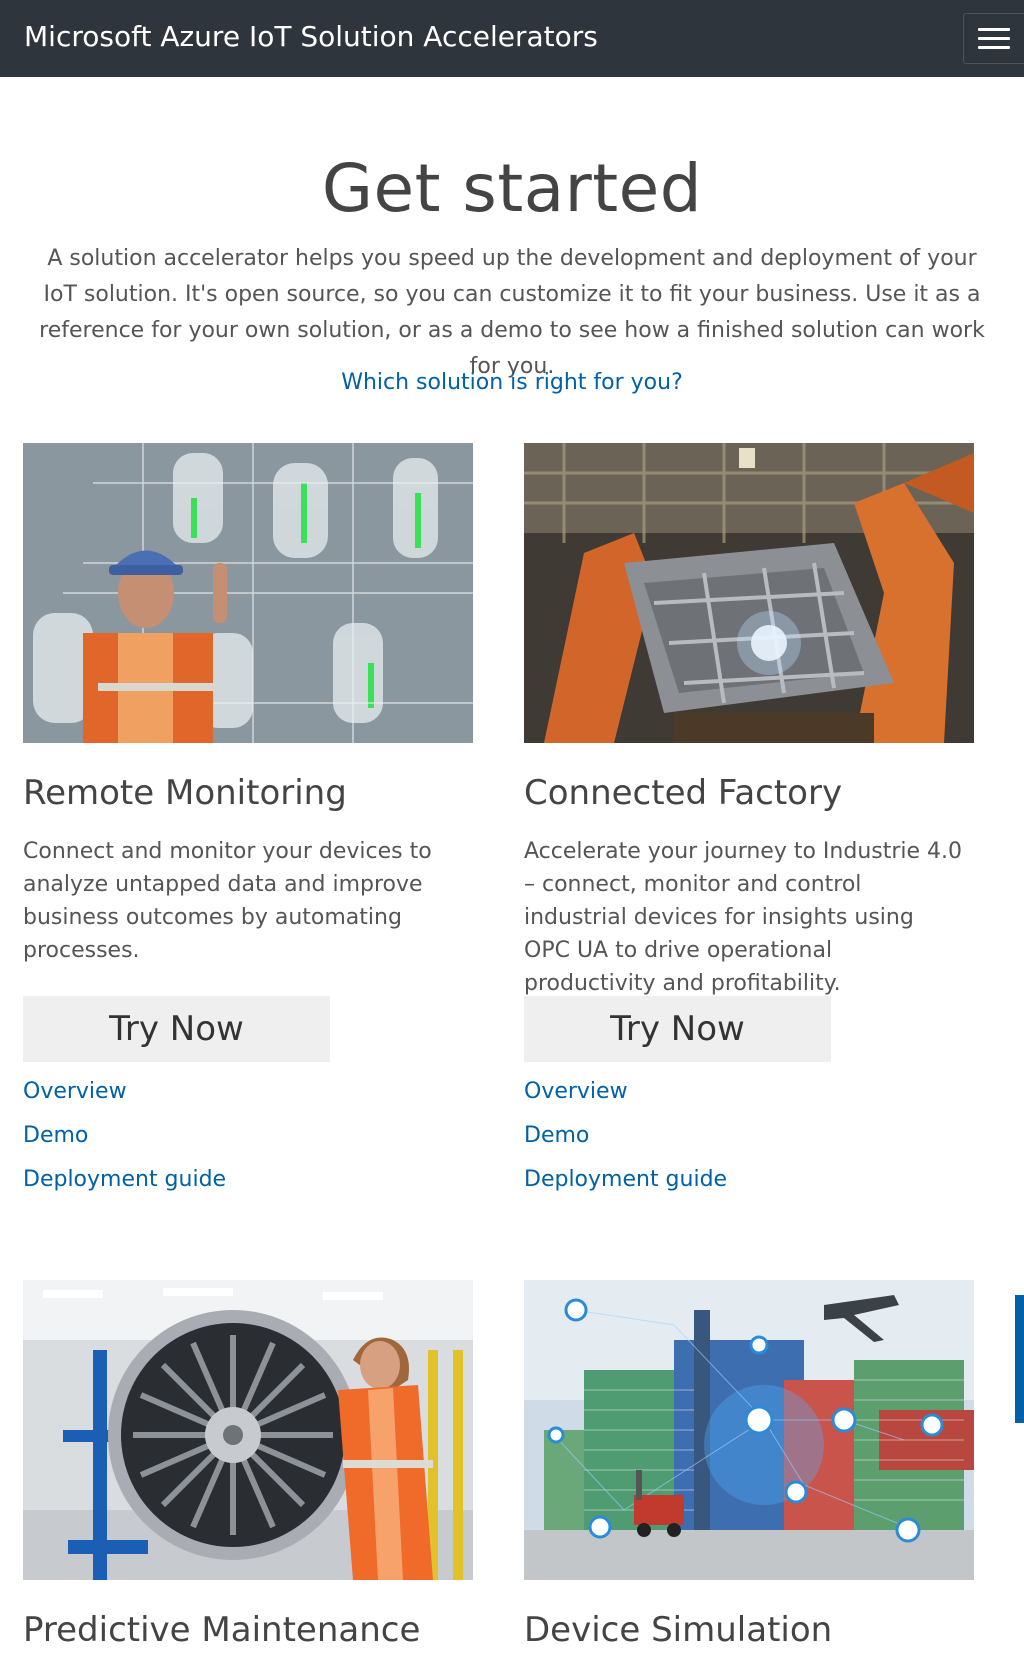 Image resolution: width=1024 pixels, height=1672 pixels. I want to click on hamburger-menu-icon, so click(993, 38).